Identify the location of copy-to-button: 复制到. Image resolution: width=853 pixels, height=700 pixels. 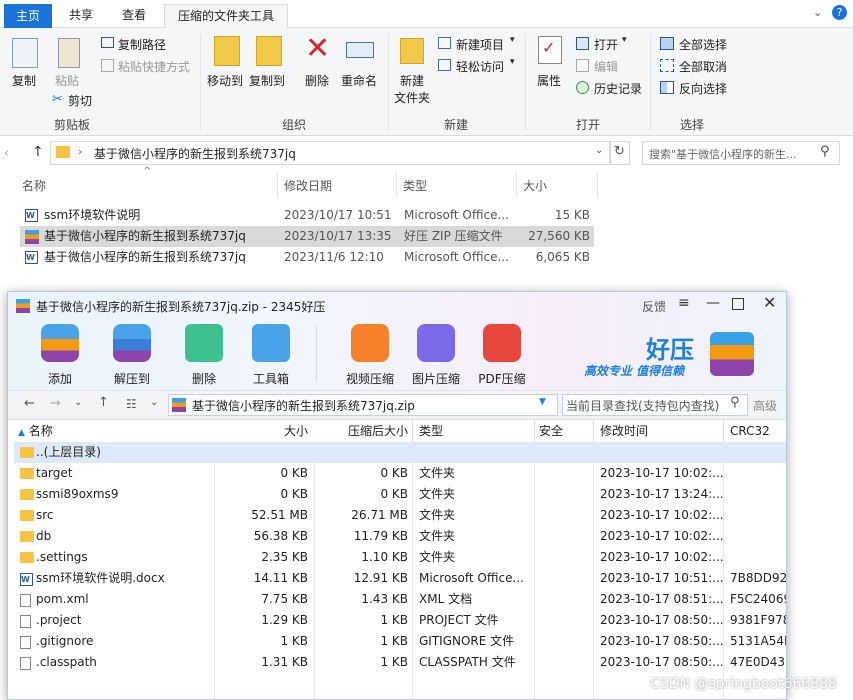
(267, 80).